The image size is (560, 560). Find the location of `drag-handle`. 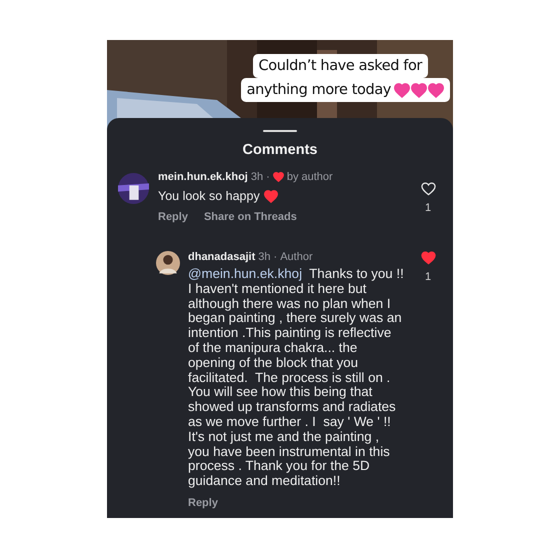

drag-handle is located at coordinates (280, 131).